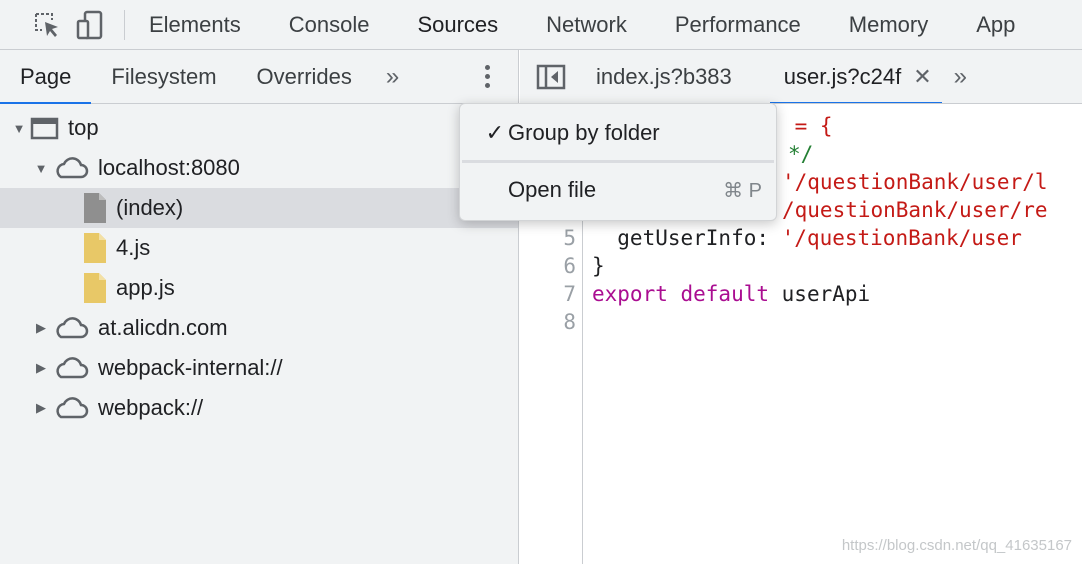 The width and height of the screenshot is (1082, 564). What do you see at coordinates (960, 76) in the screenshot?
I see `more-files-chevron-icon: »` at bounding box center [960, 76].